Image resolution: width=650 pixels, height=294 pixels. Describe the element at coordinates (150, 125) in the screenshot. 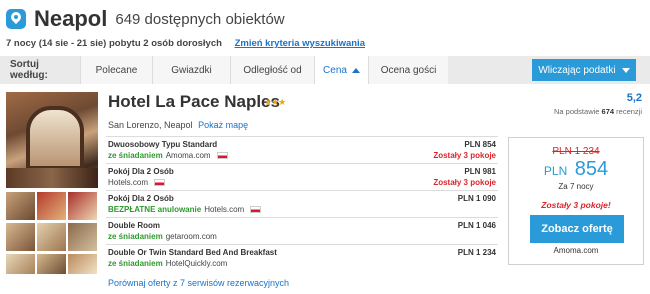

I see `location-text: San Lorenzo, Neapol` at that location.